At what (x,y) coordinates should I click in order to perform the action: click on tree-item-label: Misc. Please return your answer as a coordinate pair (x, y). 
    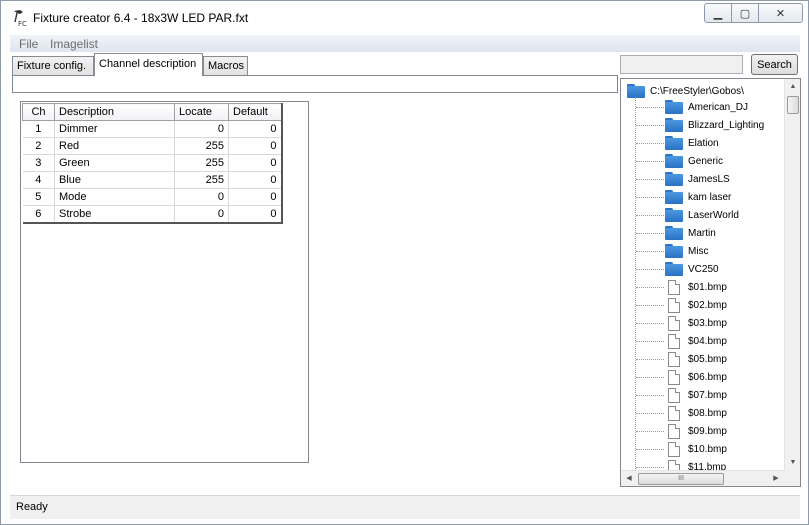
    Looking at the image, I should click on (698, 251).